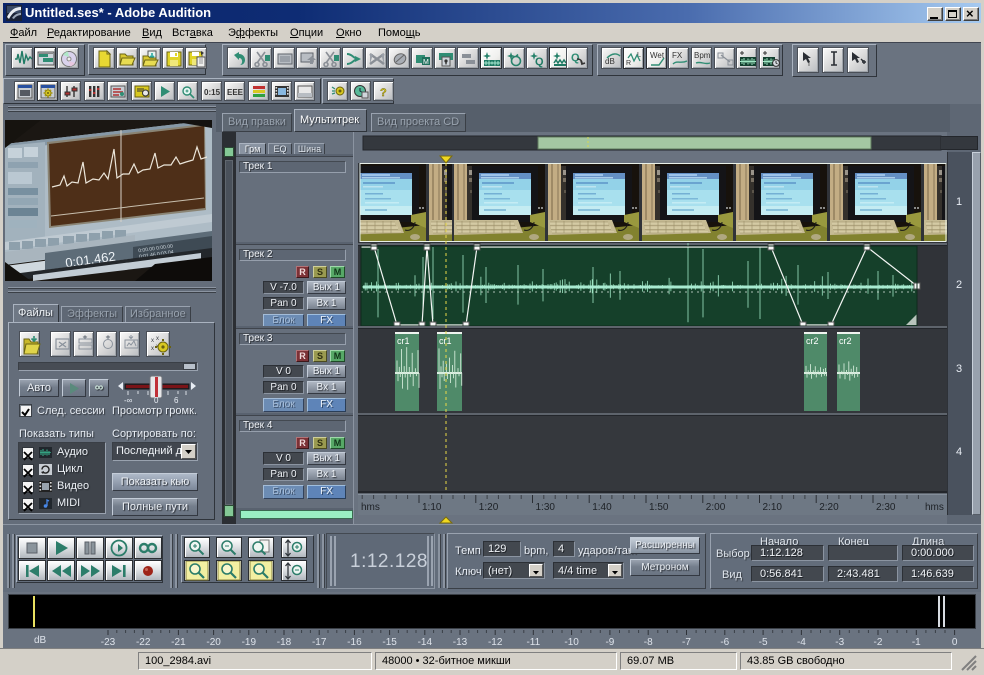 This screenshot has width=984, height=675. What do you see at coordinates (178, 642) in the screenshot?
I see `svg-text: -21` at bounding box center [178, 642].